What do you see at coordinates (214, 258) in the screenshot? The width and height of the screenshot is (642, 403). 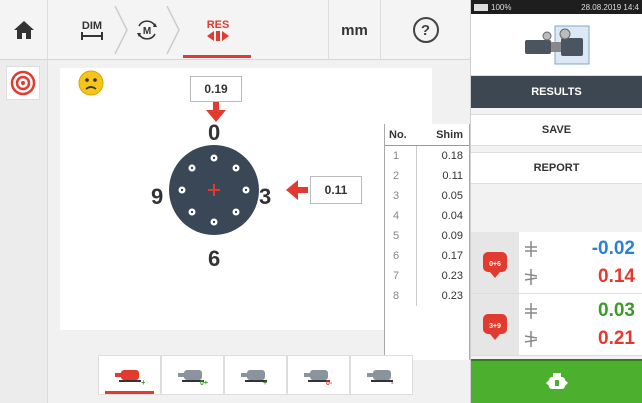 I see `clock-6-label: 6` at bounding box center [214, 258].